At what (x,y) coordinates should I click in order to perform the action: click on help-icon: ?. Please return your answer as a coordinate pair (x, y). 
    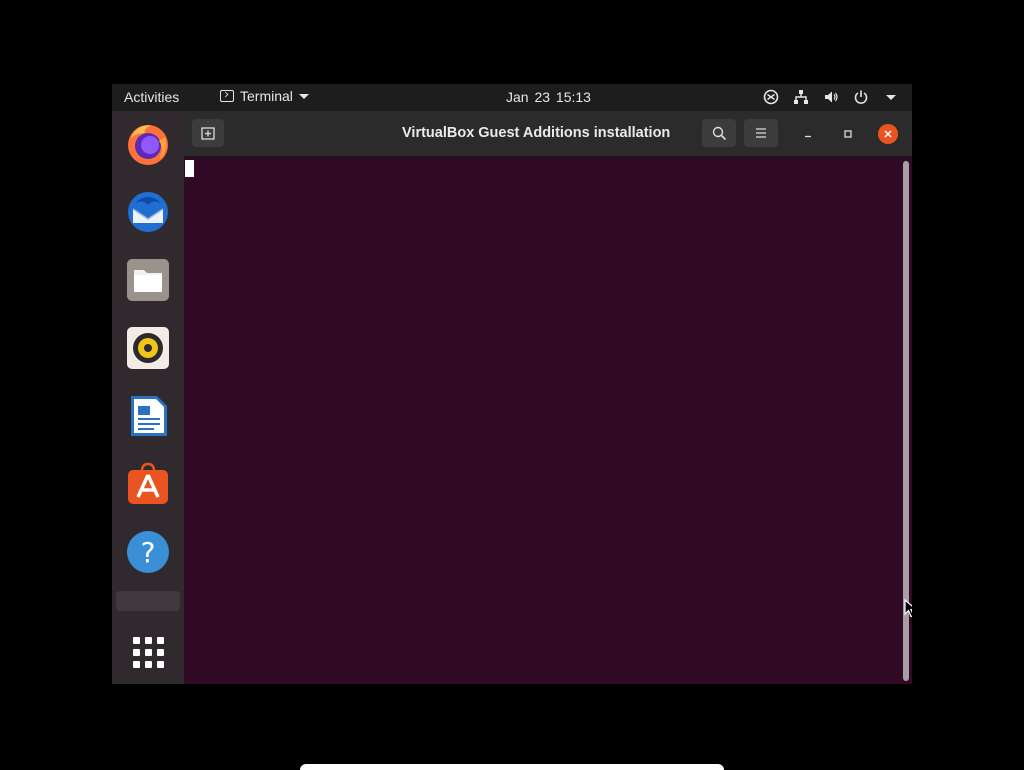
    Looking at the image, I should click on (148, 552).